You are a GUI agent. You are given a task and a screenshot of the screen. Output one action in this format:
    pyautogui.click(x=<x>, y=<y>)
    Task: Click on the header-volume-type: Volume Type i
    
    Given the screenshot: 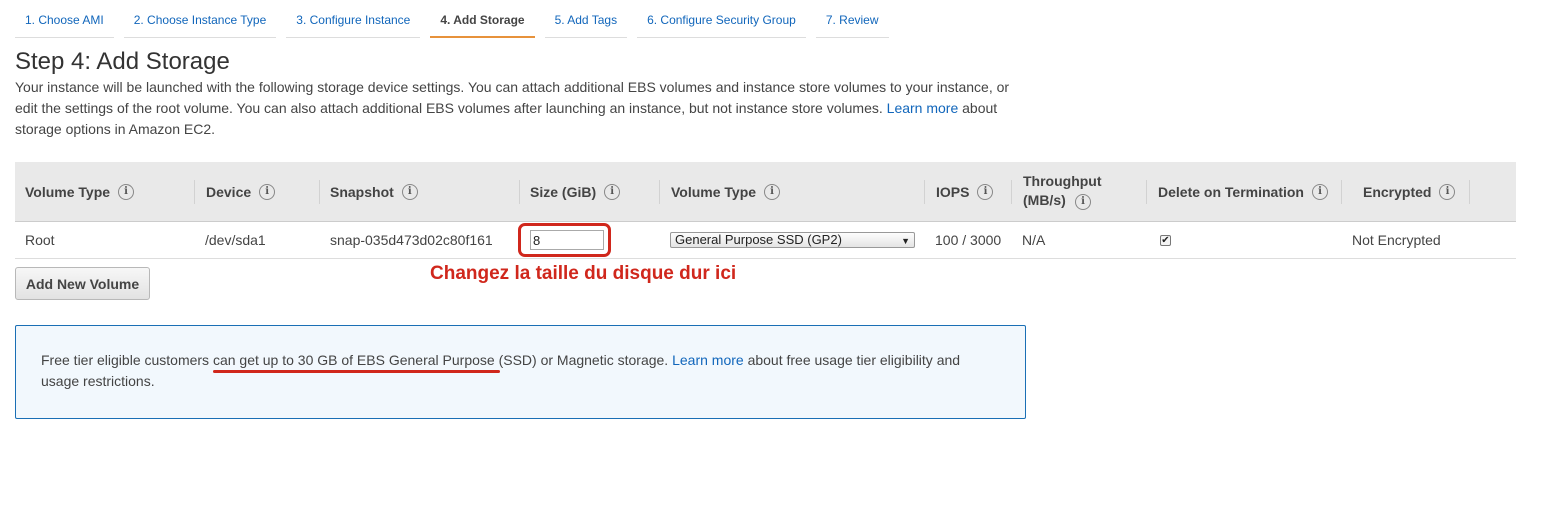 What is the action you would take?
    pyautogui.click(x=105, y=192)
    